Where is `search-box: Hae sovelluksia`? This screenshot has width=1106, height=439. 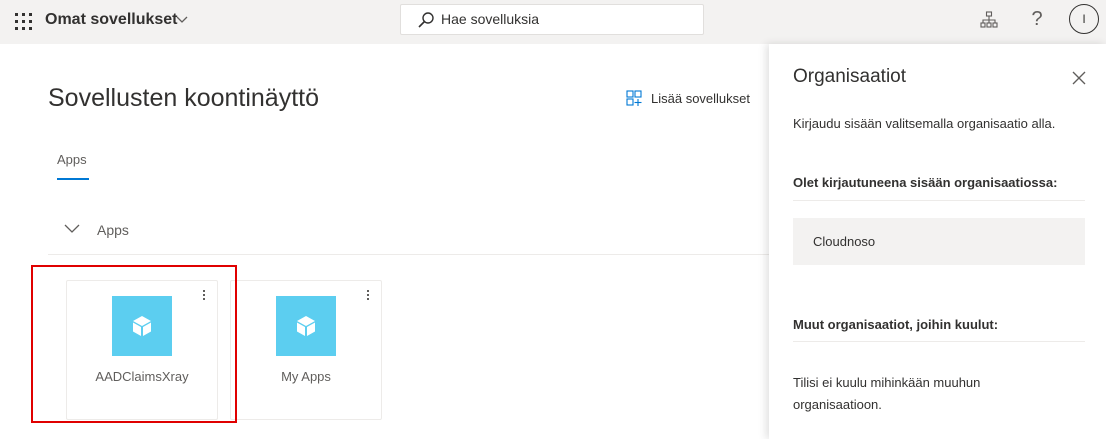 search-box: Hae sovelluksia is located at coordinates (552, 19).